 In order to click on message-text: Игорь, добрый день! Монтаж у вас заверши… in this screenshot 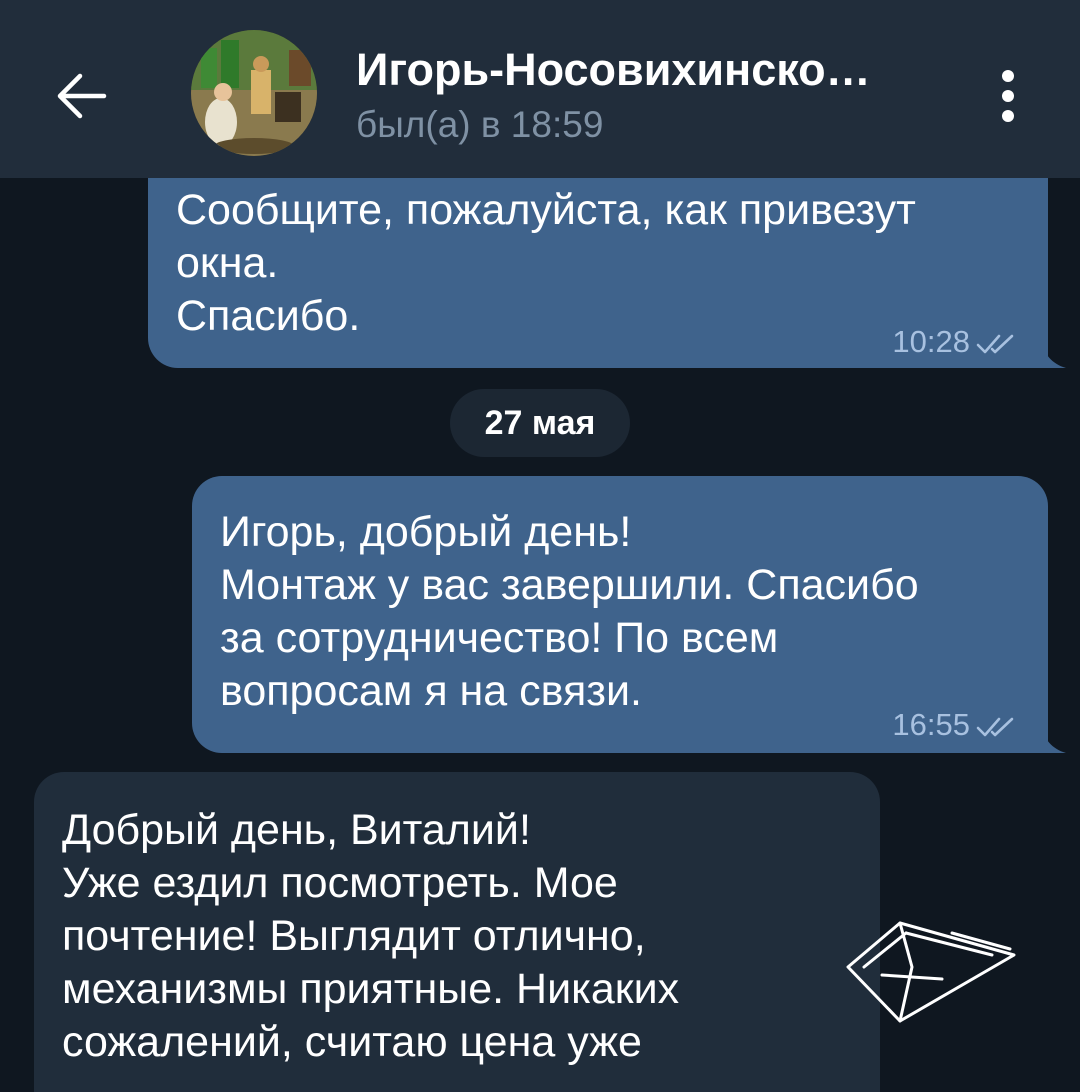, I will do `click(569, 611)`.